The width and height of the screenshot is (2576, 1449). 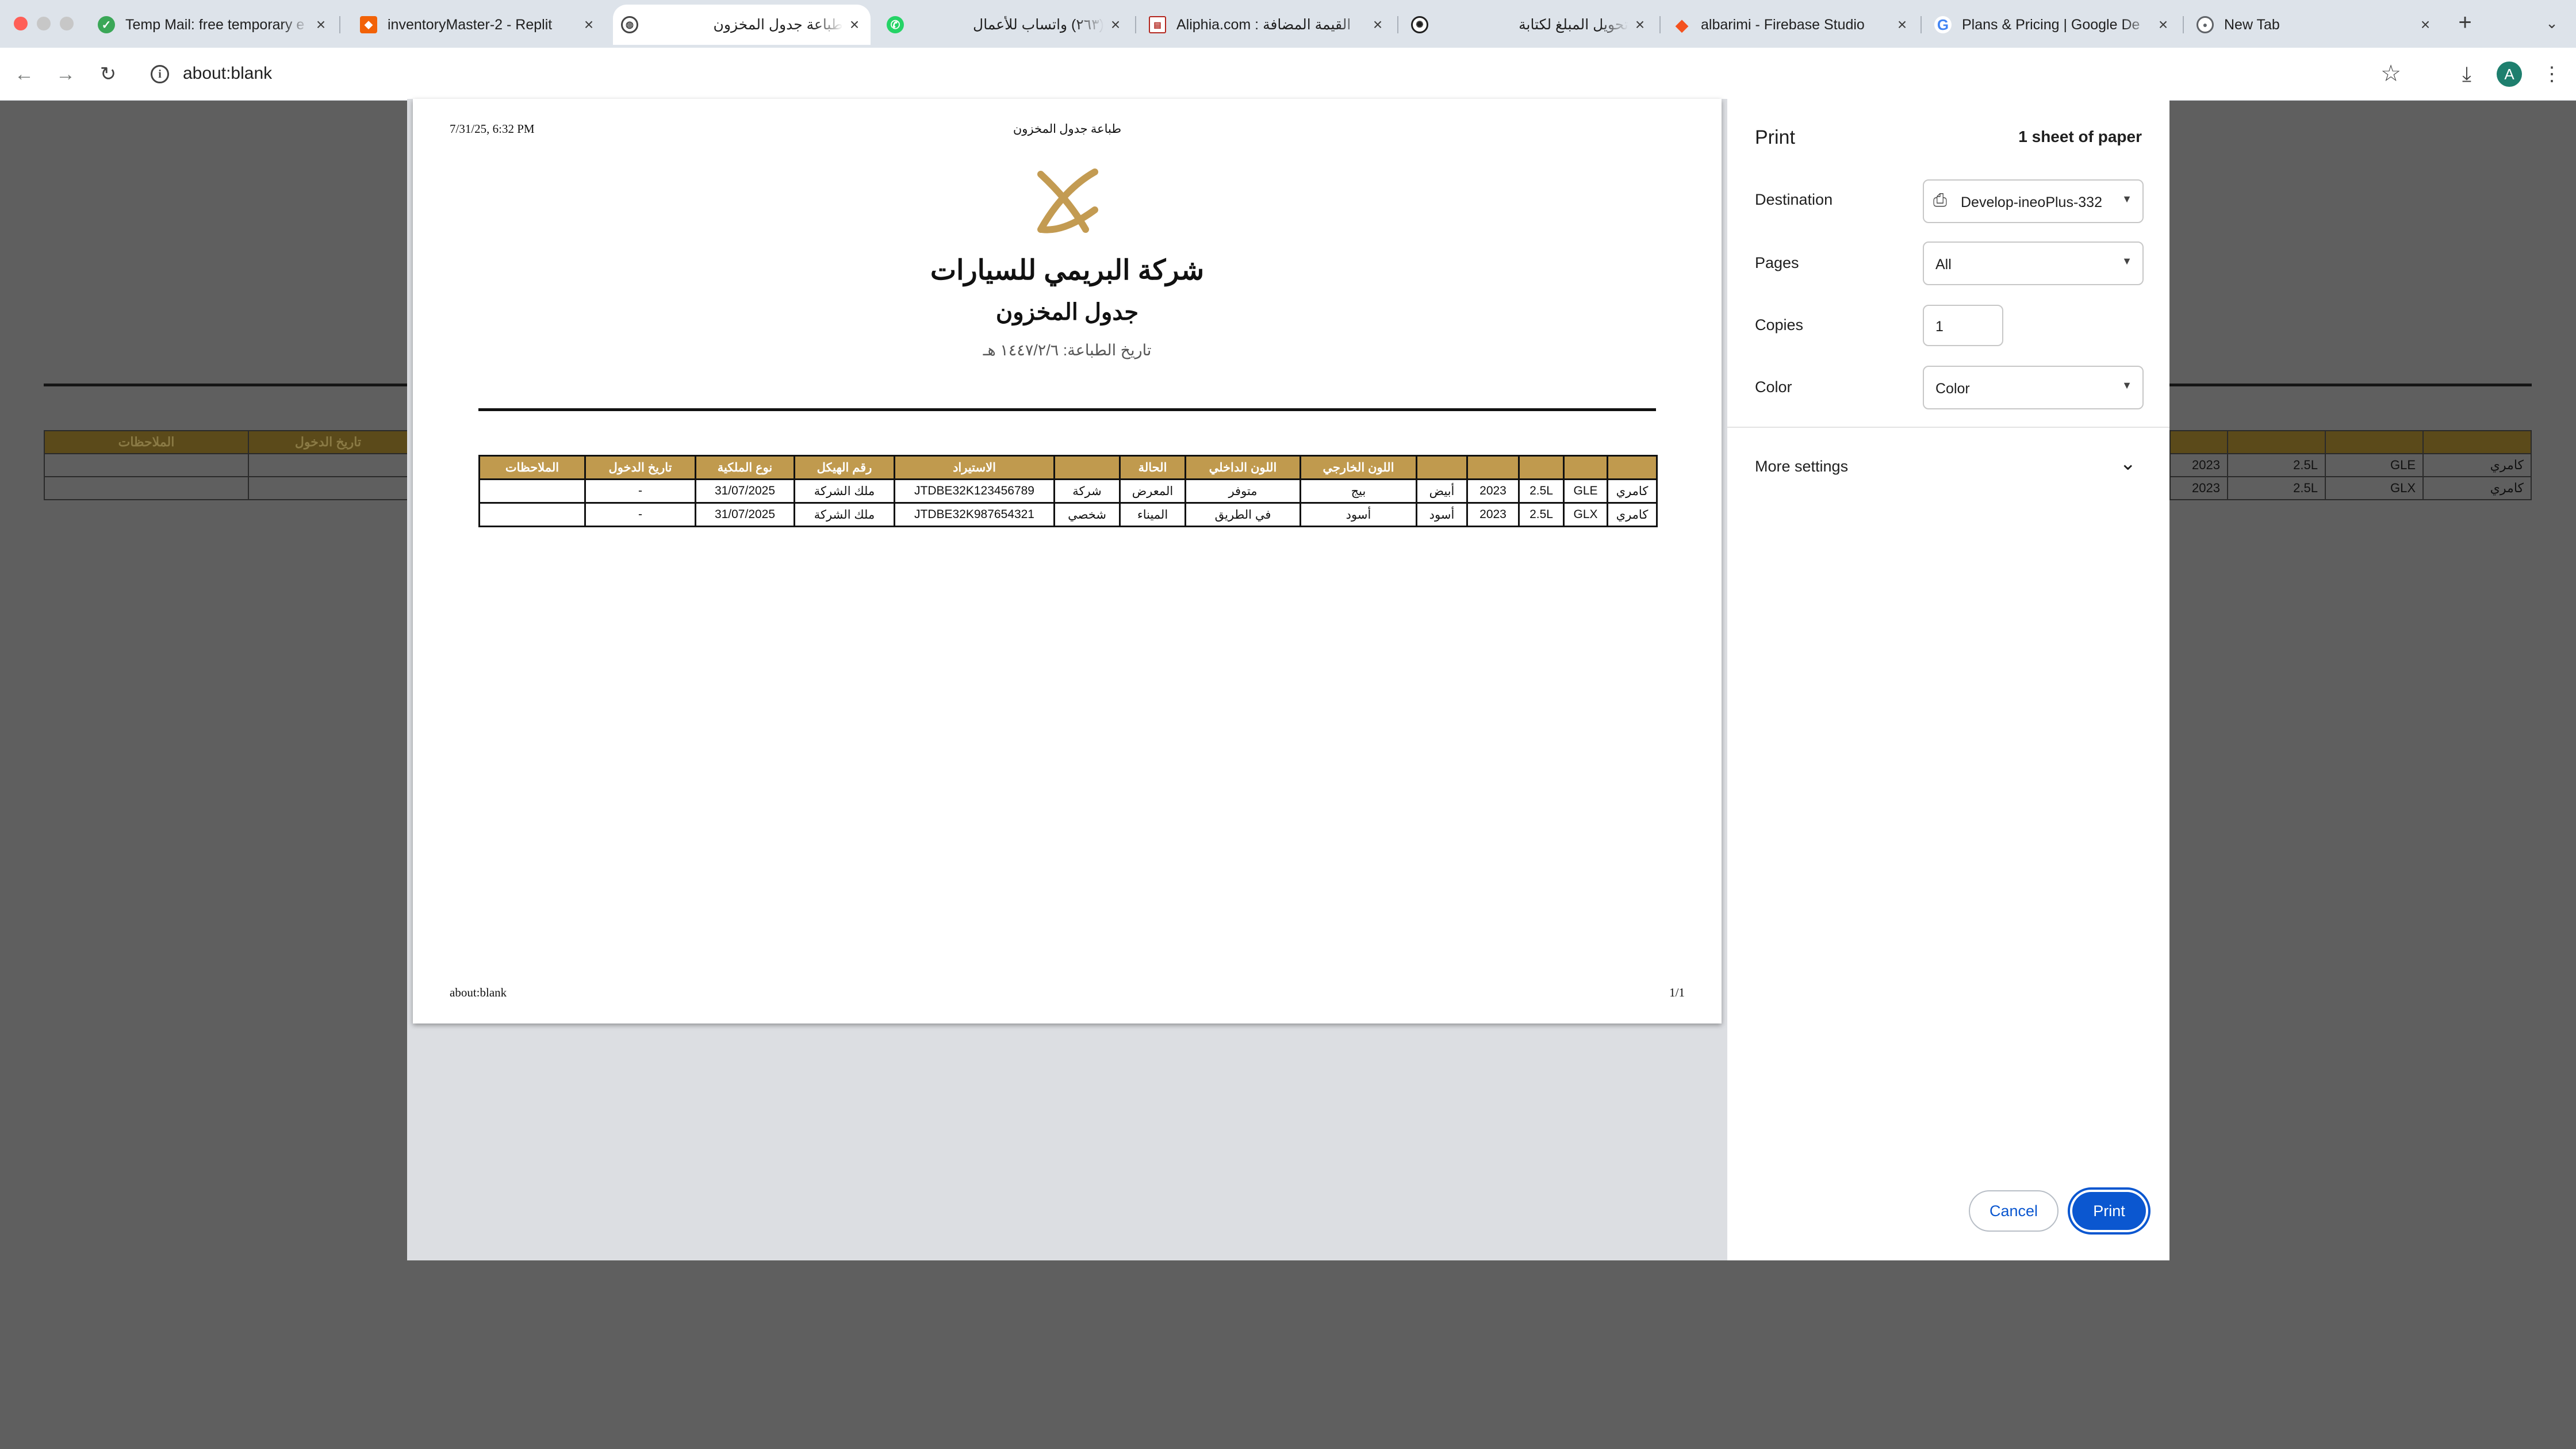 I want to click on url-text: about:blank, so click(x=227, y=73).